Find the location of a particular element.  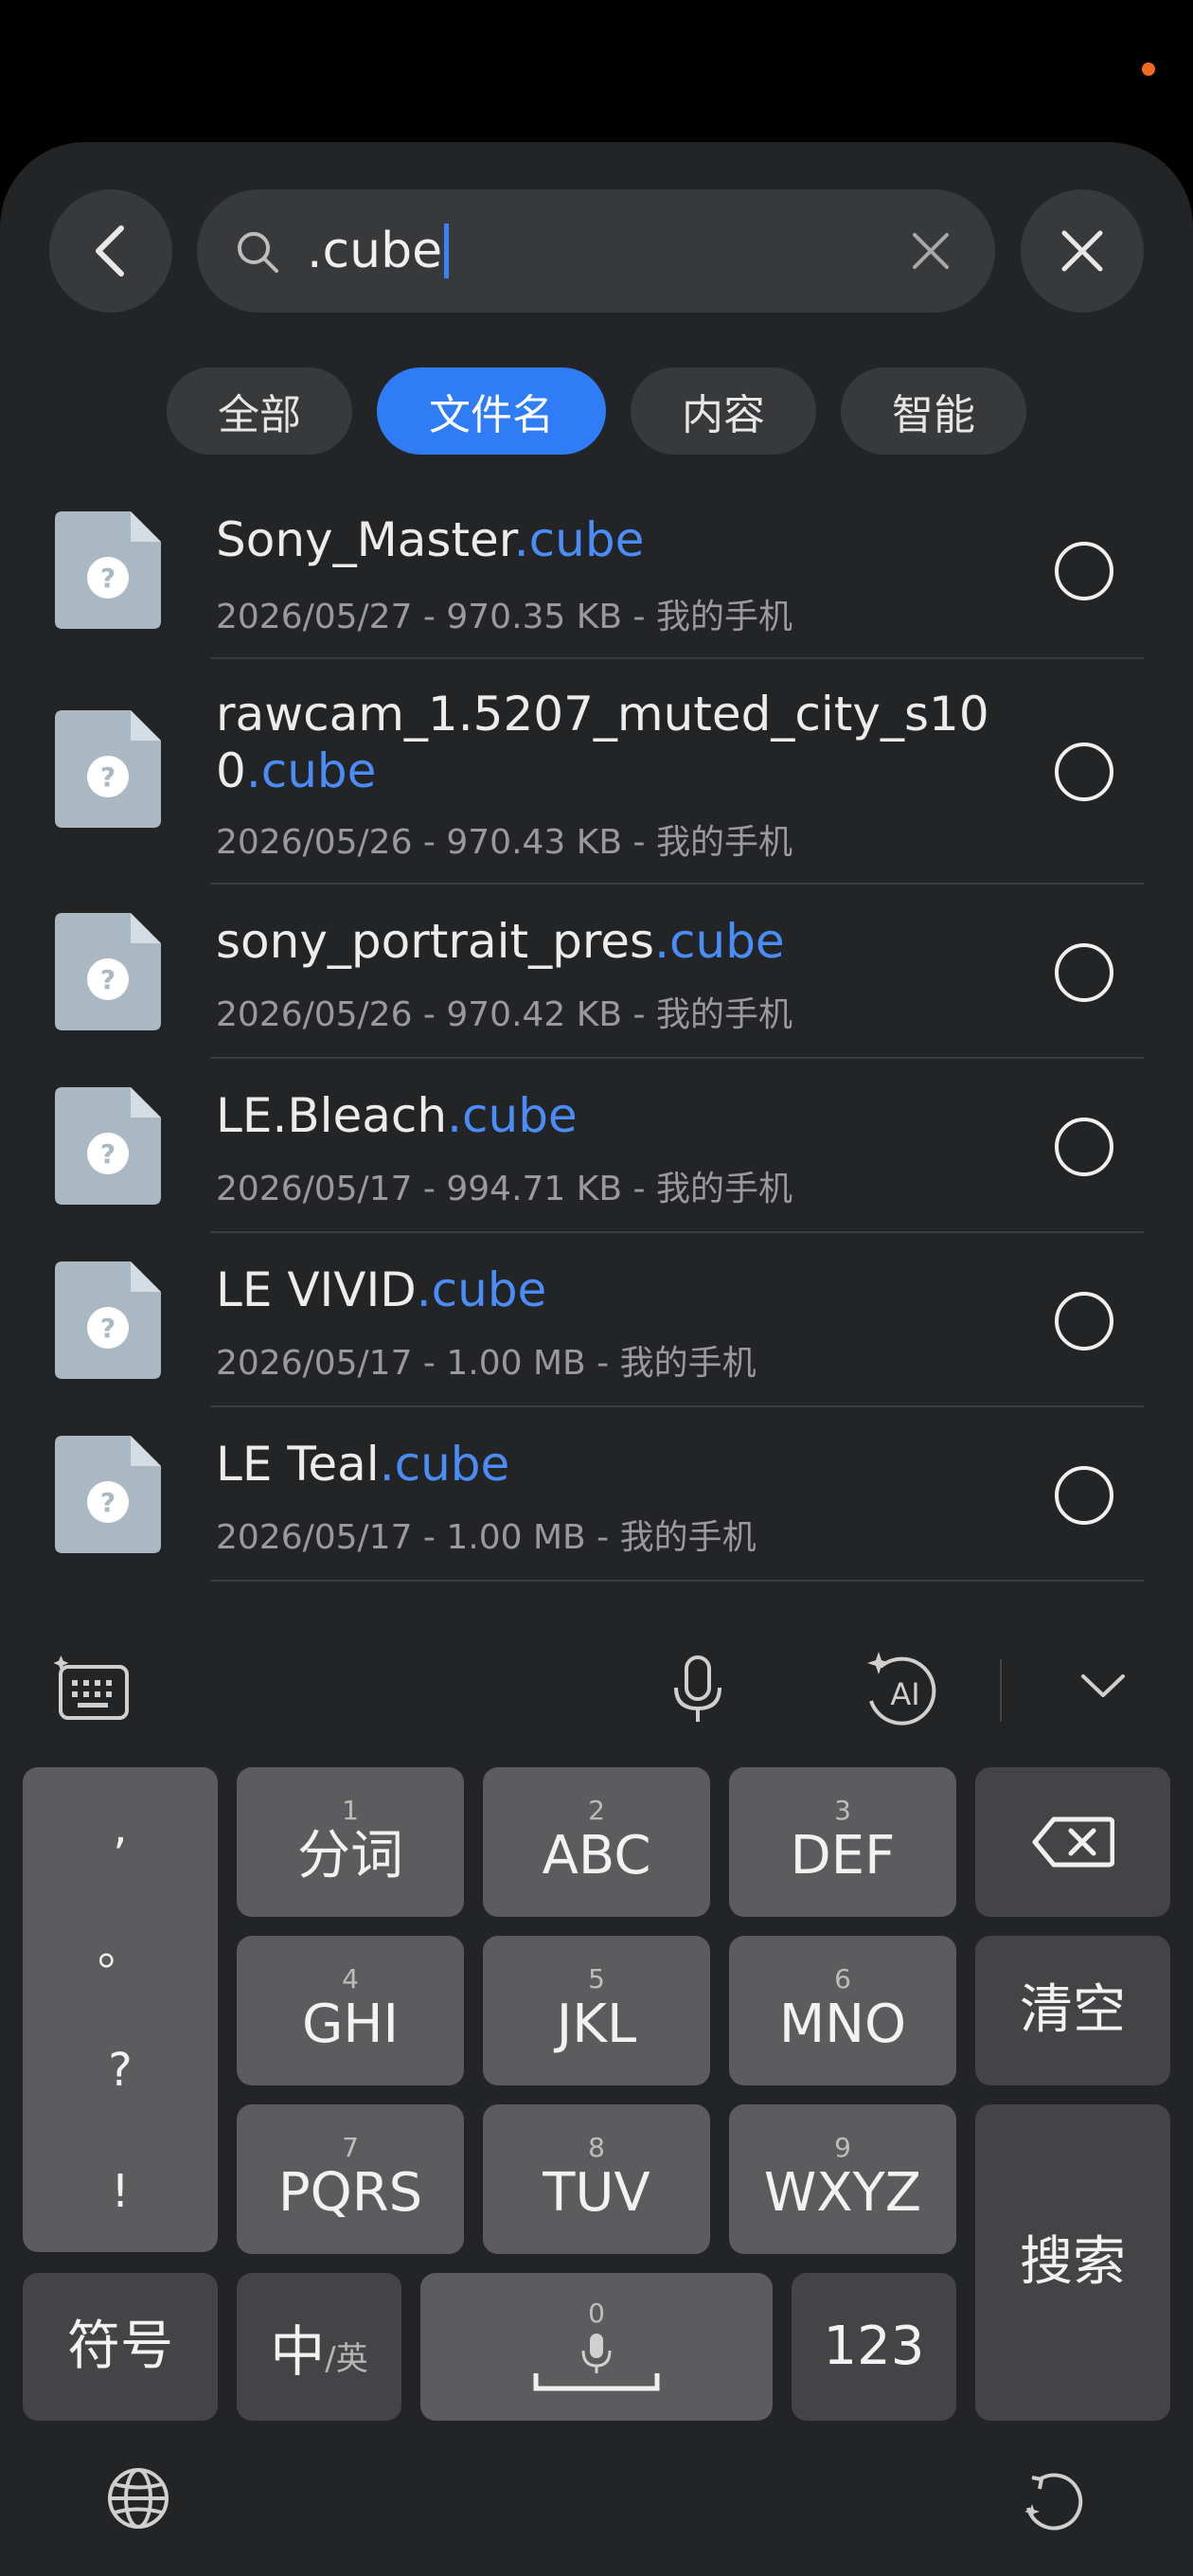

divider is located at coordinates (677, 1581).